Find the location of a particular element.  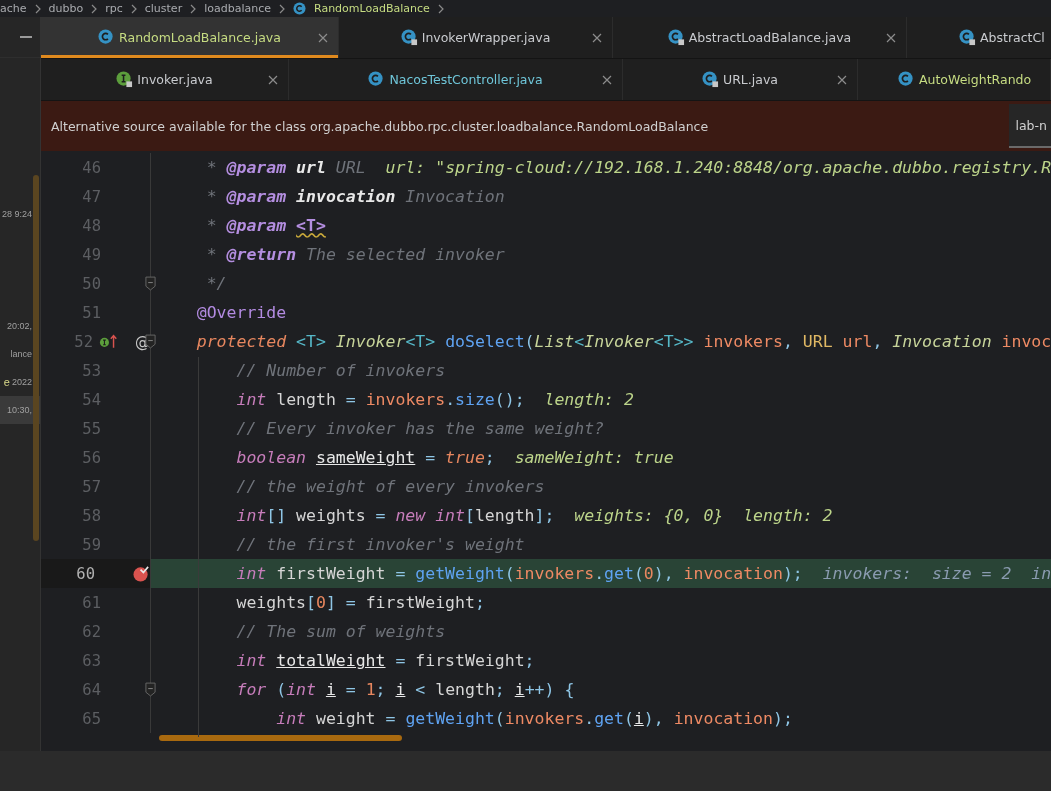

line-number: 52 is located at coordinates (83, 341).